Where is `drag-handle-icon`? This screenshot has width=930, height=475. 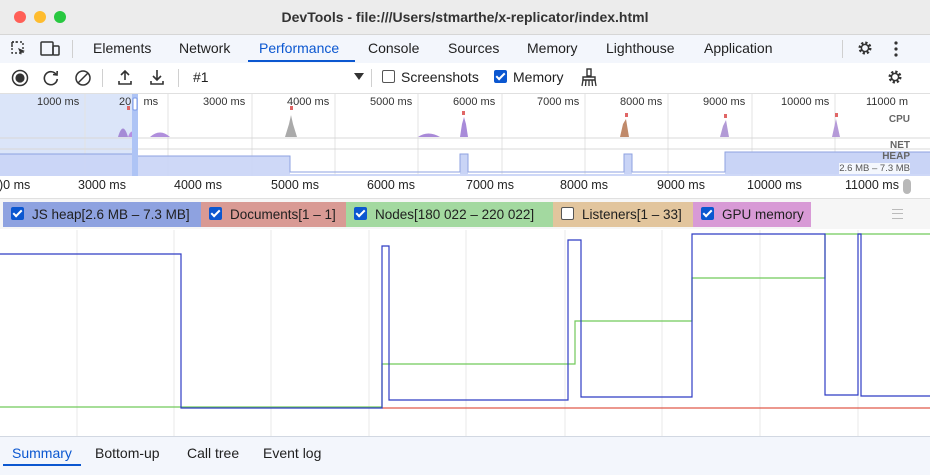
drag-handle-icon is located at coordinates (897, 214).